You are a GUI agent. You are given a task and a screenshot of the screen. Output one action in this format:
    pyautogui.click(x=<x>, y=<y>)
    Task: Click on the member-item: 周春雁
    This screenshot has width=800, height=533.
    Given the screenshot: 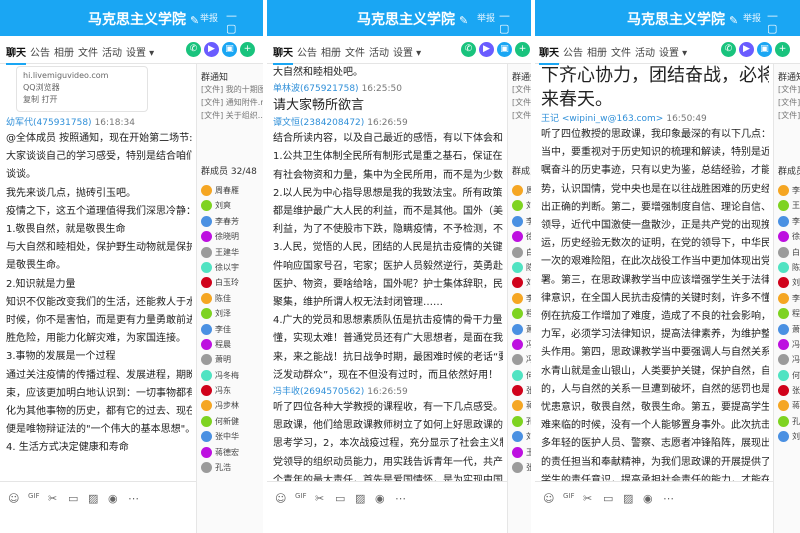 What is the action you would take?
    pyautogui.click(x=232, y=190)
    